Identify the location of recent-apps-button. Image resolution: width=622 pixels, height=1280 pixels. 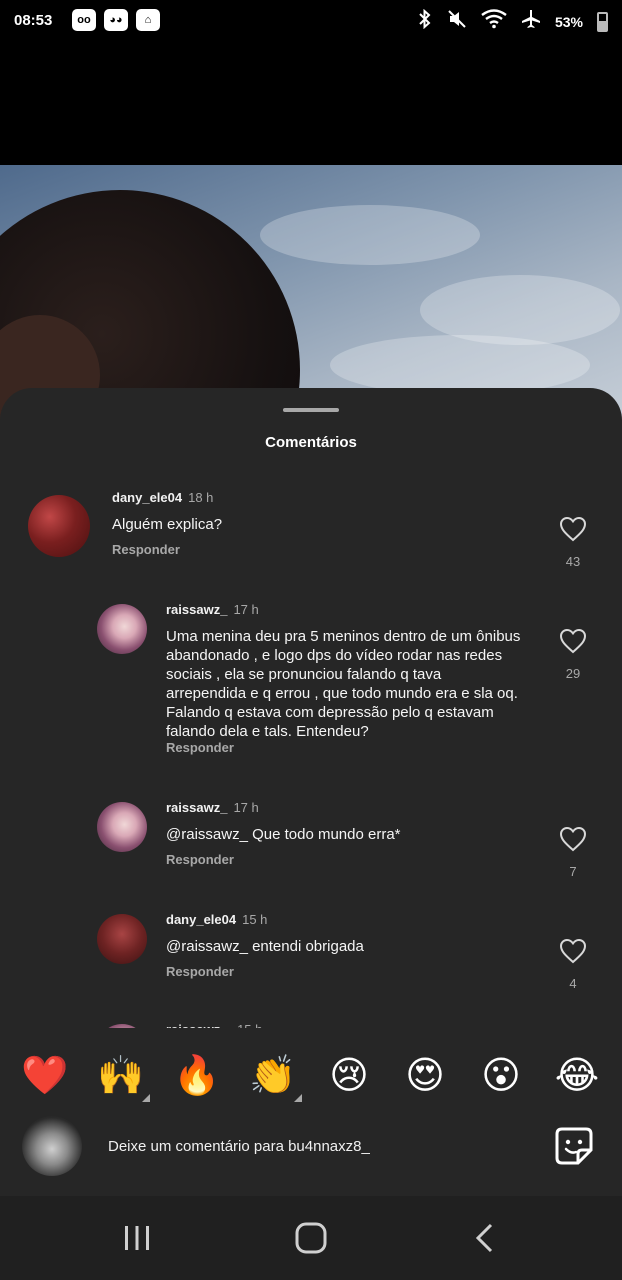
(137, 1238).